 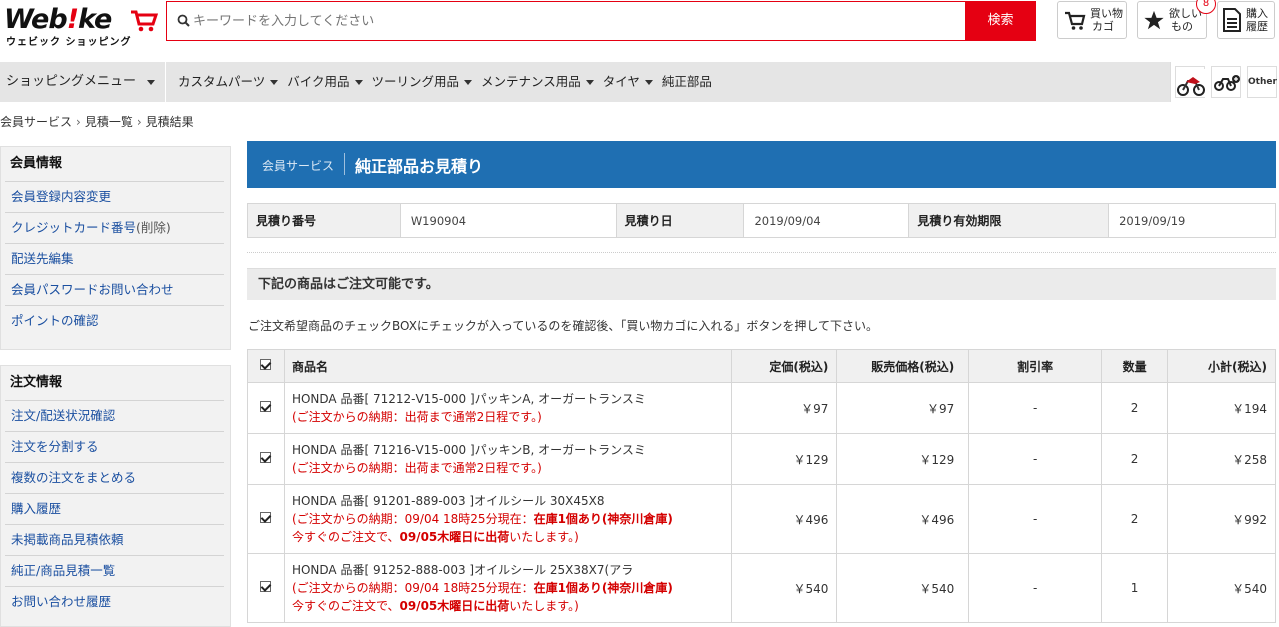 What do you see at coordinates (628, 81) in the screenshot?
I see `nav-item-tire: タイヤ` at bounding box center [628, 81].